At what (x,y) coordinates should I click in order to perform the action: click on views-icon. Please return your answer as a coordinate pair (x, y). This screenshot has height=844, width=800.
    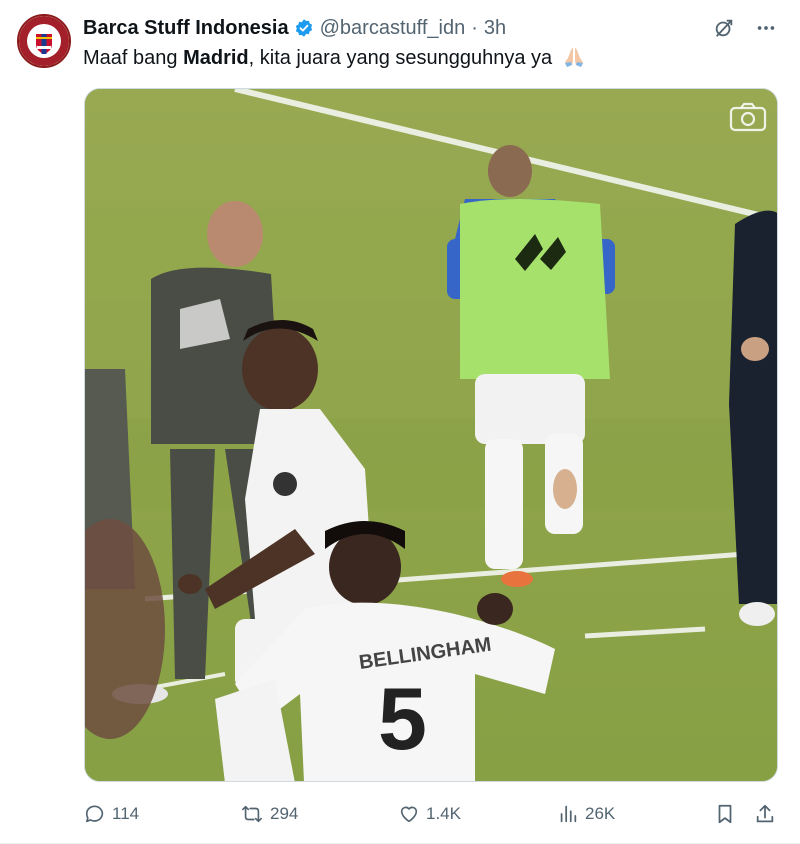
    Looking at the image, I should click on (568, 814).